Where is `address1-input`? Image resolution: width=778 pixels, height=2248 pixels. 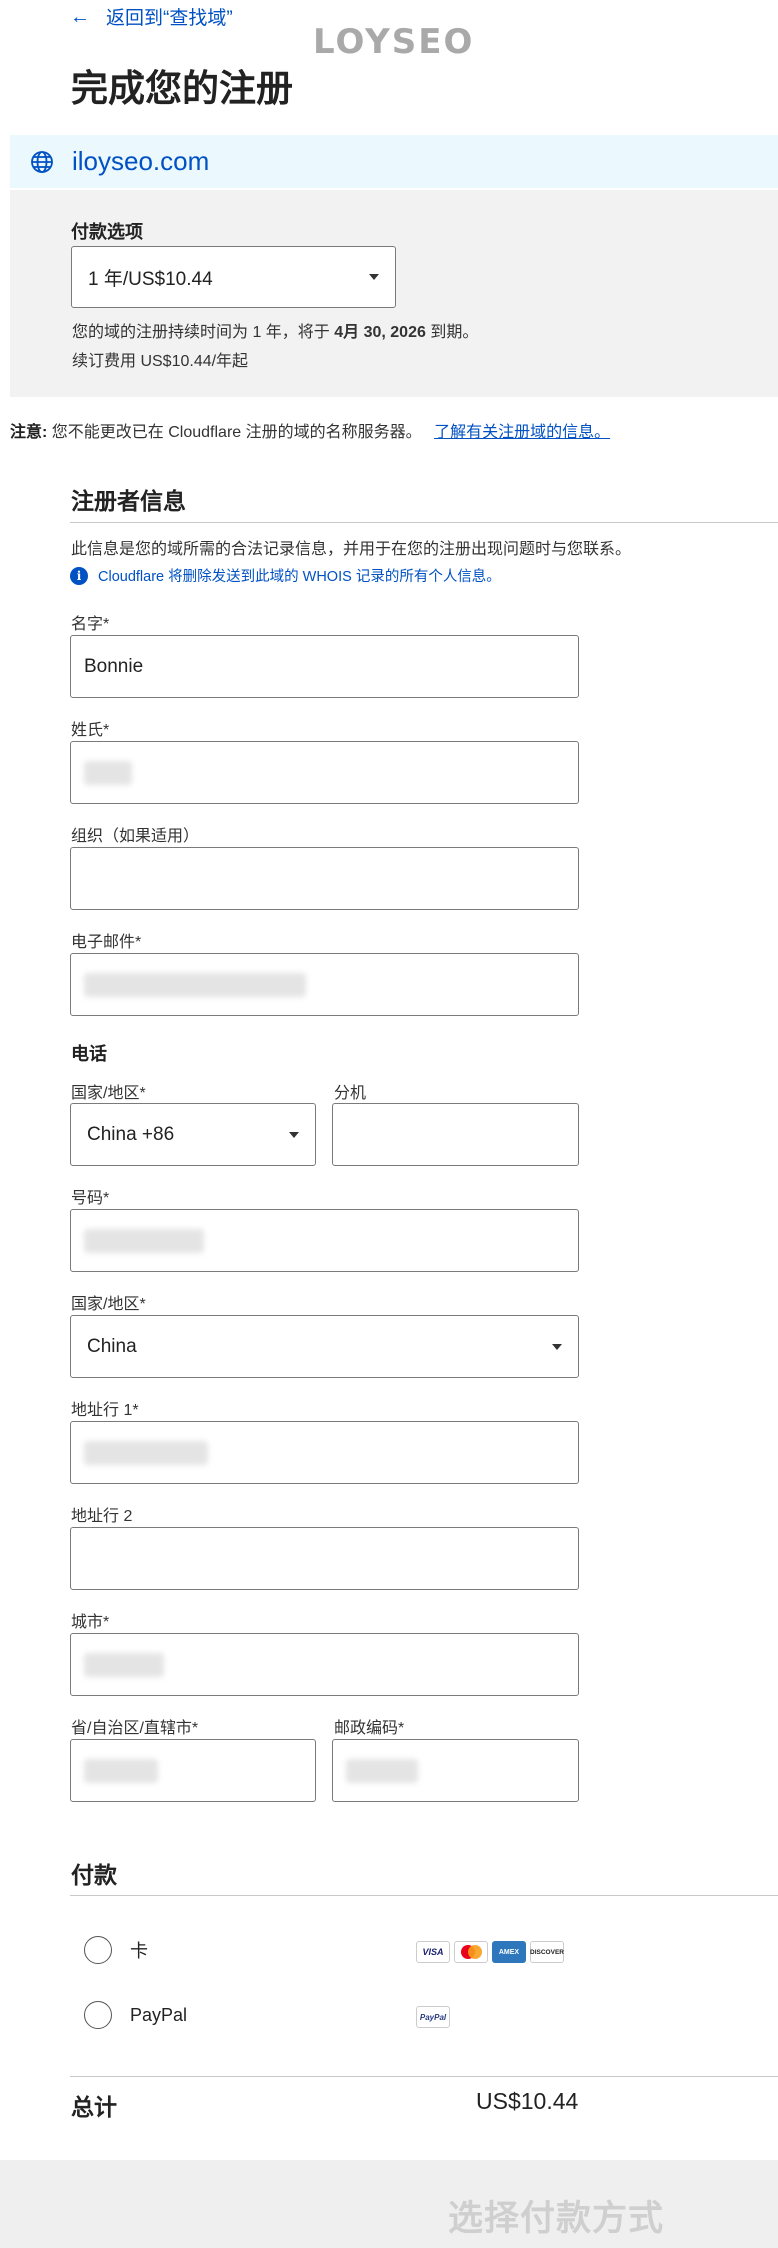 address1-input is located at coordinates (324, 1452).